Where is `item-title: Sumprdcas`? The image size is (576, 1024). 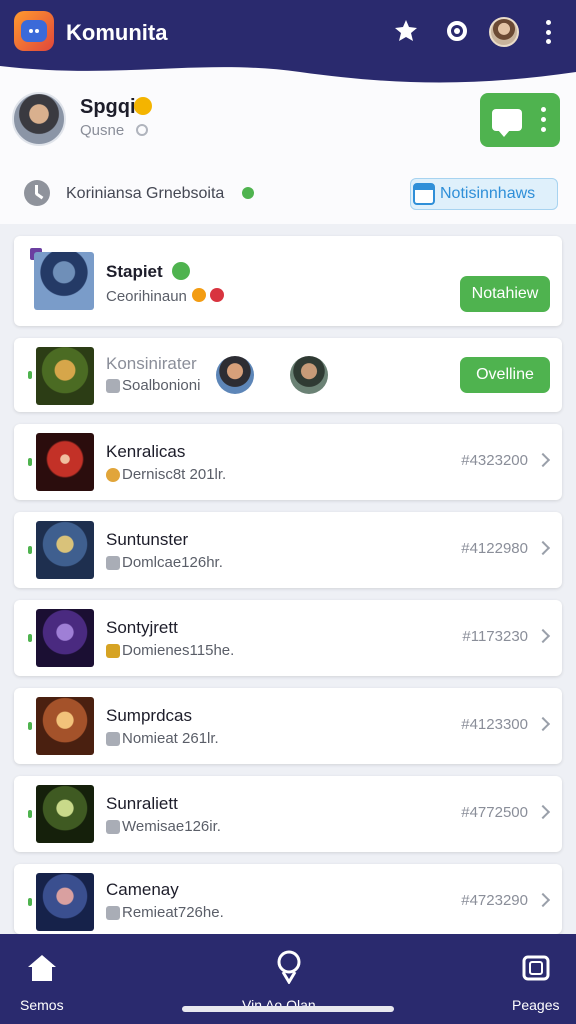
item-title: Sumprdcas is located at coordinates (149, 715).